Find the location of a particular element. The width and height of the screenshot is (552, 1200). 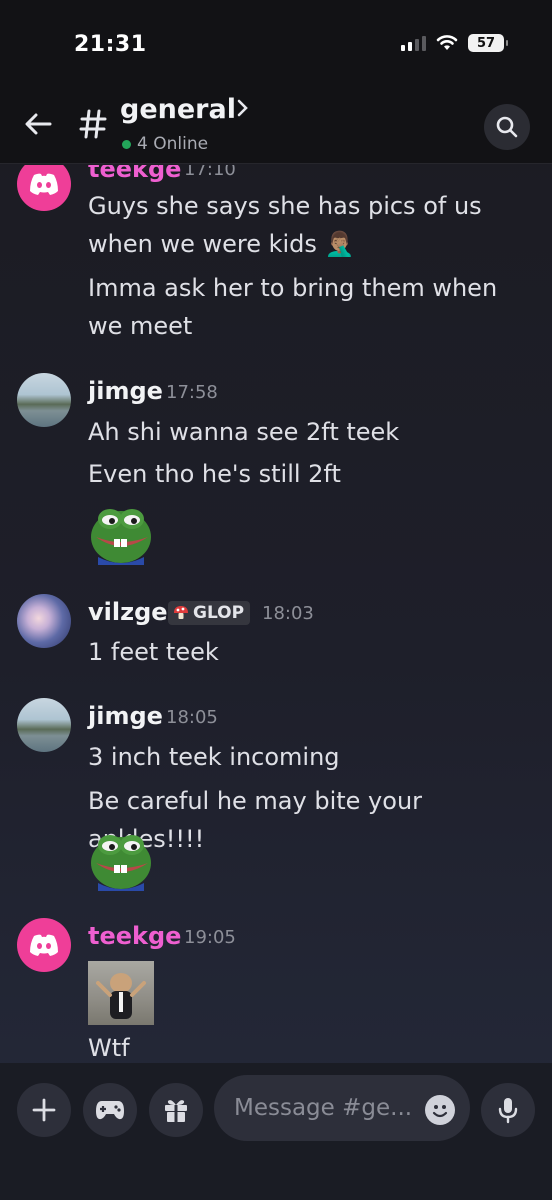

role-tag: GLOP is located at coordinates (209, 613).